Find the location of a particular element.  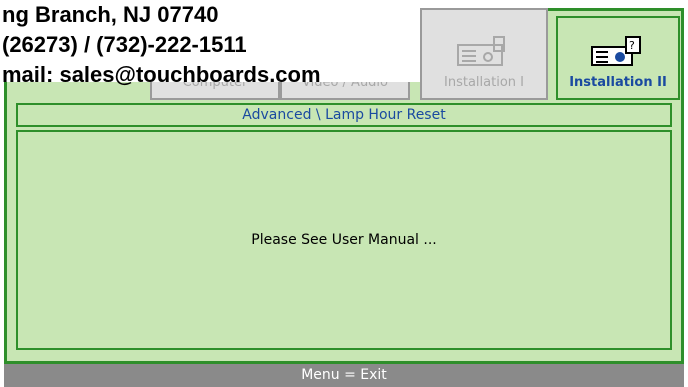

projector-icon is located at coordinates (481, 51).